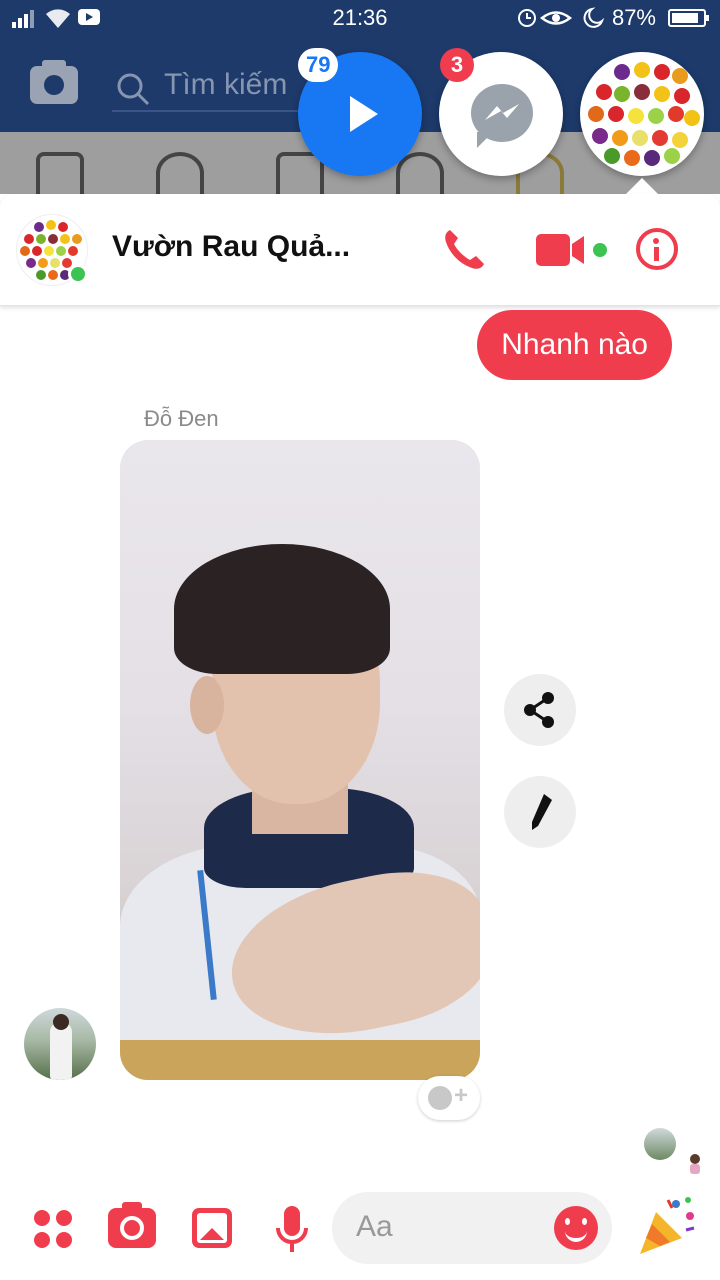 This screenshot has height=1280, width=720. Describe the element at coordinates (574, 345) in the screenshot. I see `outgoing-message: Nhanh nào` at that location.